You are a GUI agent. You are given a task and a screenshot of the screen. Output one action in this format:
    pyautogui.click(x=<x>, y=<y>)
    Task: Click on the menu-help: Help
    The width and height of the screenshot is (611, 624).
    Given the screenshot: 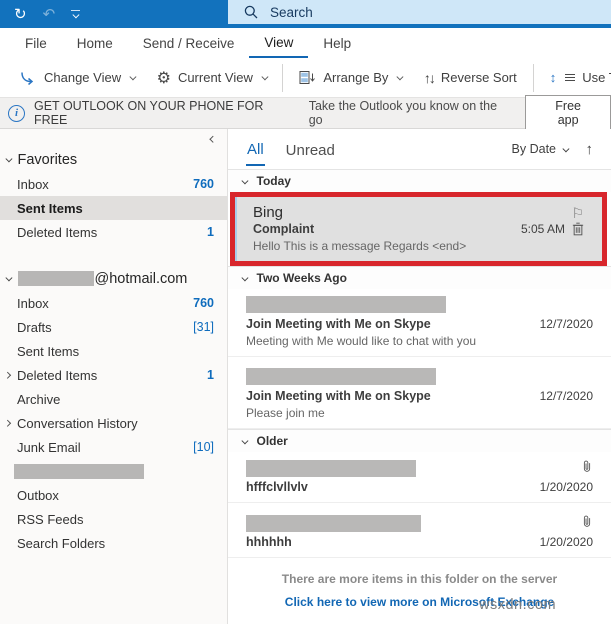 What is the action you would take?
    pyautogui.click(x=337, y=43)
    